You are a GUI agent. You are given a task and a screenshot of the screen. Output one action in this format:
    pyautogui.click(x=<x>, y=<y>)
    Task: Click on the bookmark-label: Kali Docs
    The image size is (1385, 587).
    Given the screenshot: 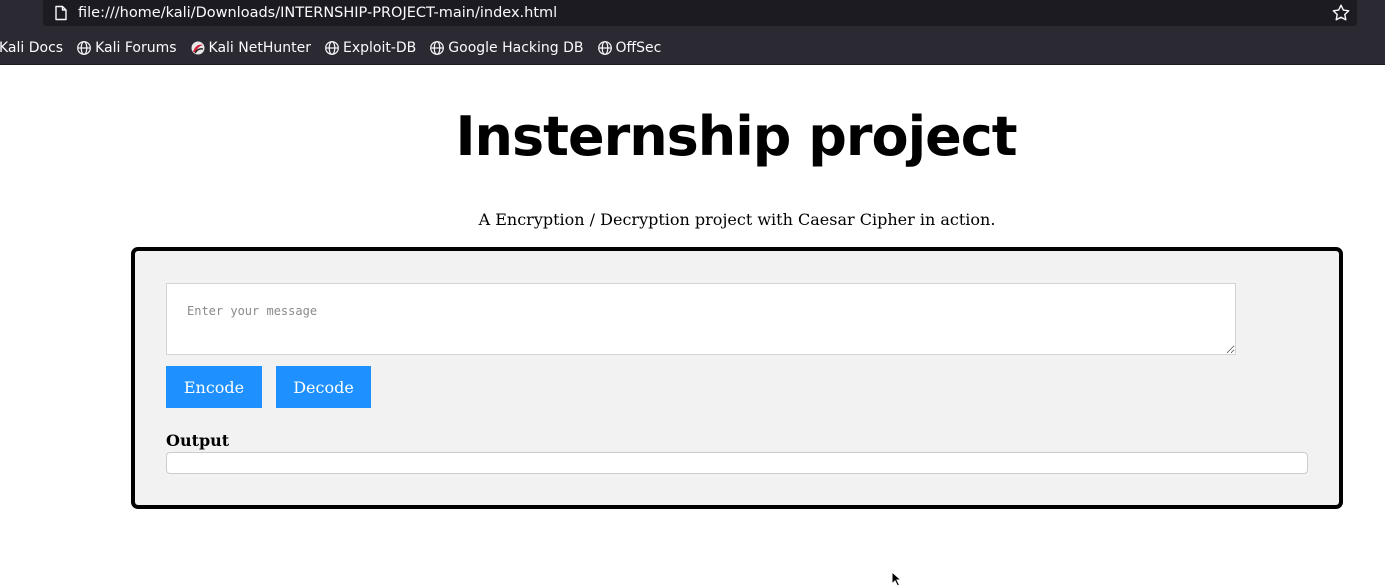 What is the action you would take?
    pyautogui.click(x=32, y=48)
    